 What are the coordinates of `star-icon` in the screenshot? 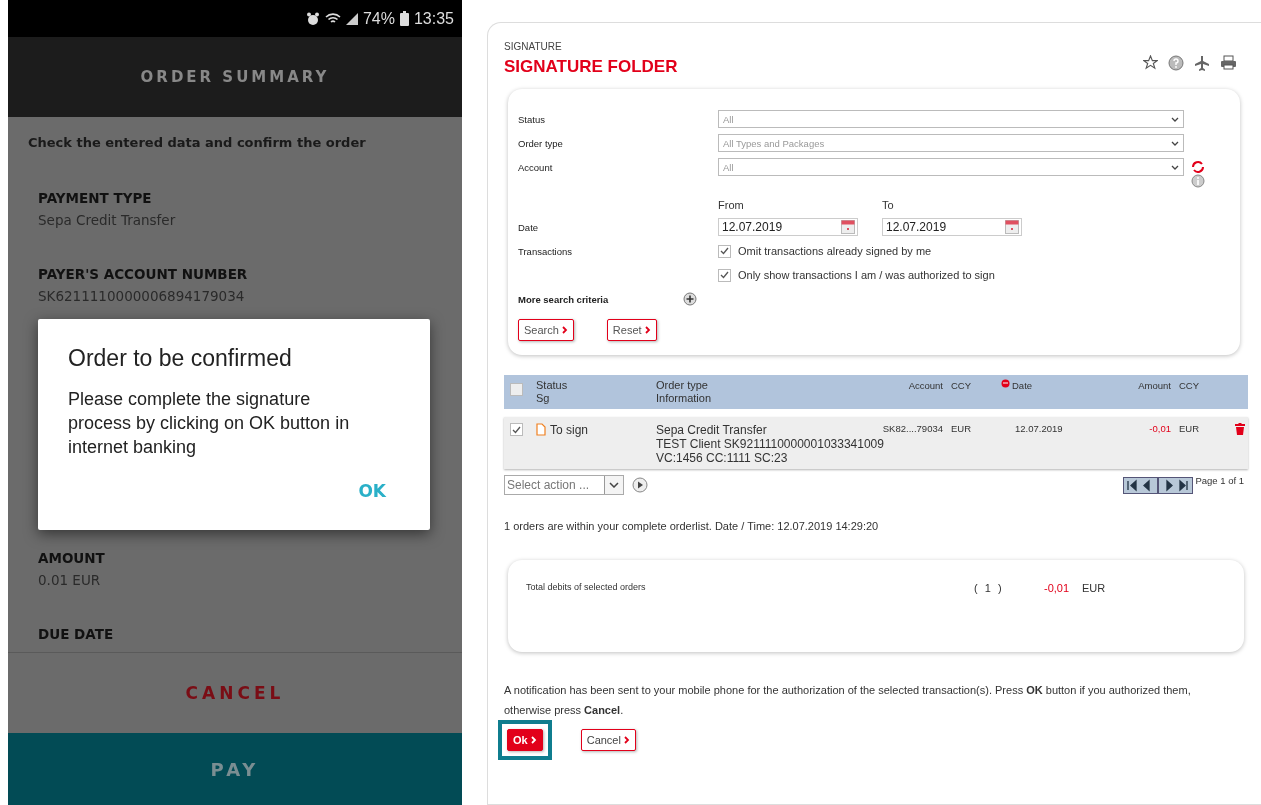 It's located at (1150, 62).